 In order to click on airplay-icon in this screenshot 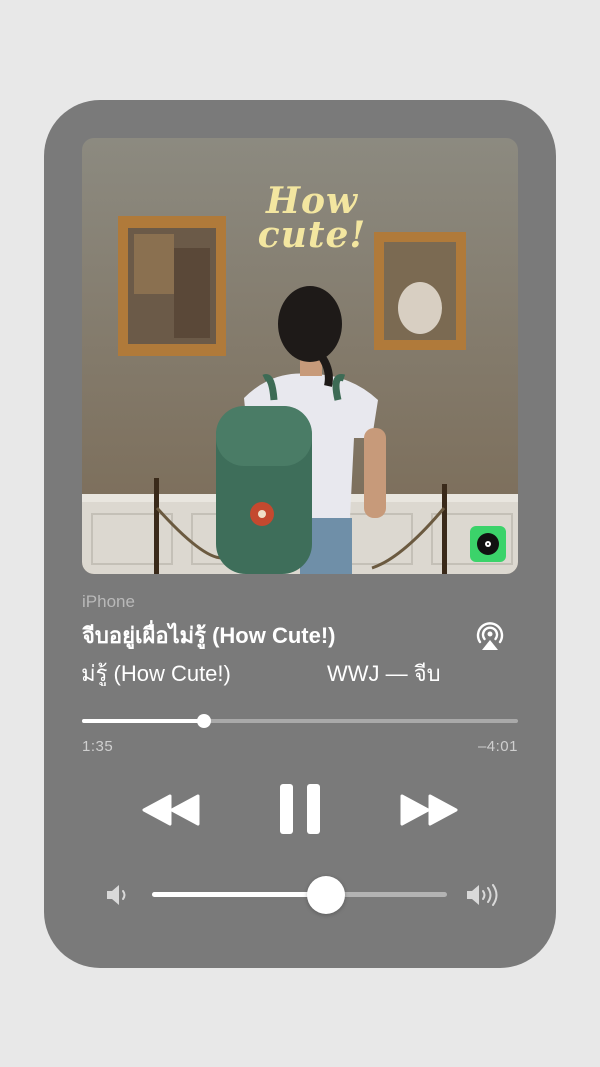, I will do `click(490, 636)`.